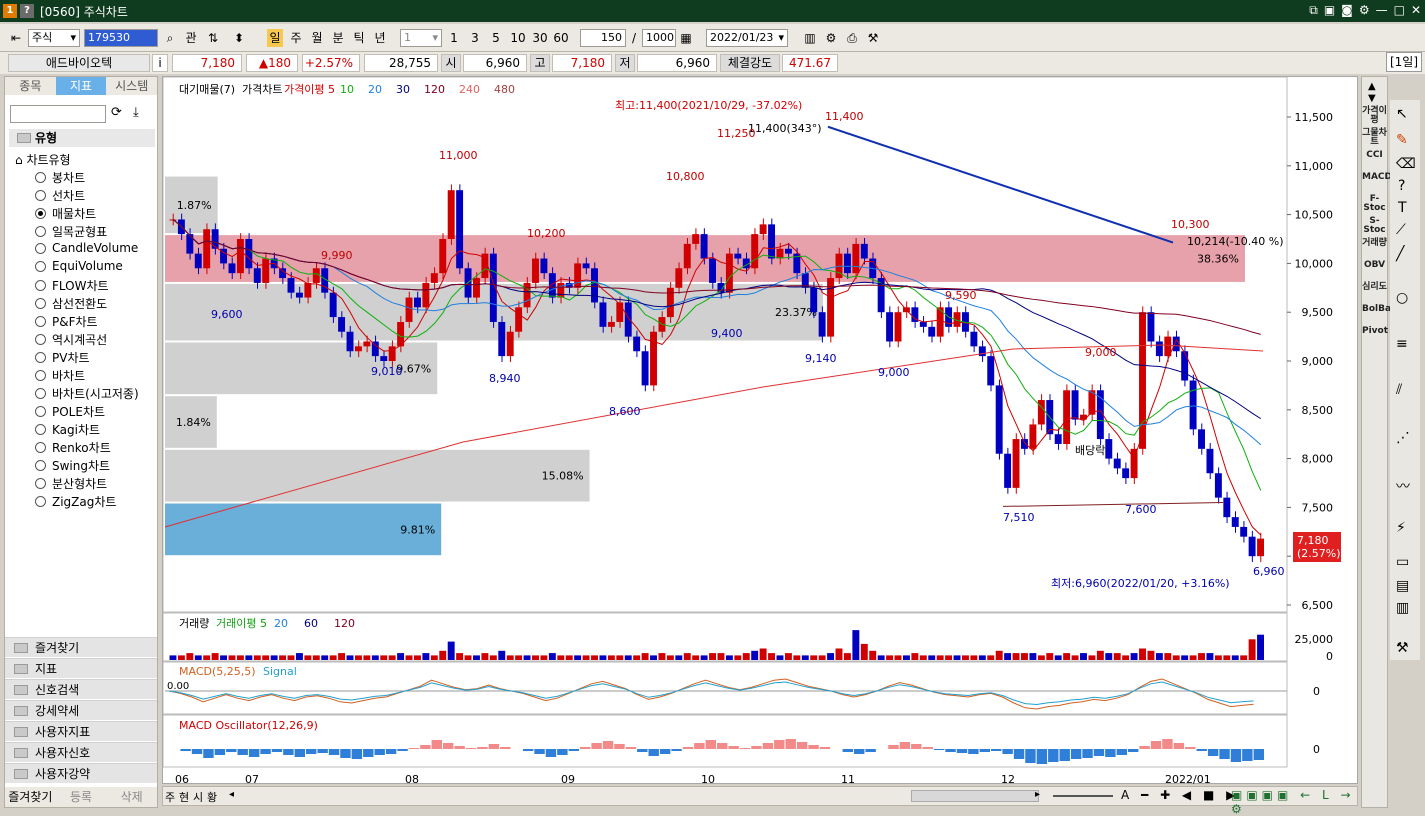  Describe the element at coordinates (1400, 254) in the screenshot. I see `diagonal-line-icon: ╱` at that location.